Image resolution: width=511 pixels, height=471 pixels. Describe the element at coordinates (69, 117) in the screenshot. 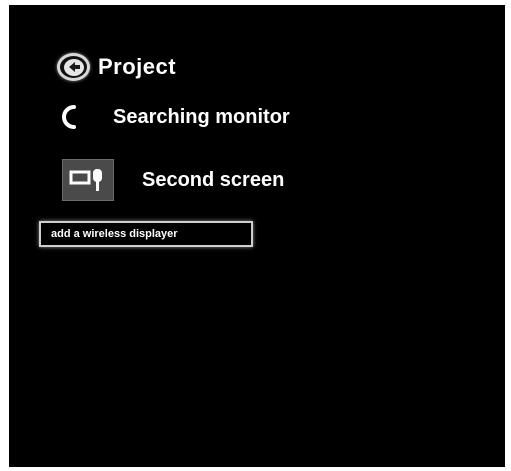

I see `loading-spinner-icon` at that location.